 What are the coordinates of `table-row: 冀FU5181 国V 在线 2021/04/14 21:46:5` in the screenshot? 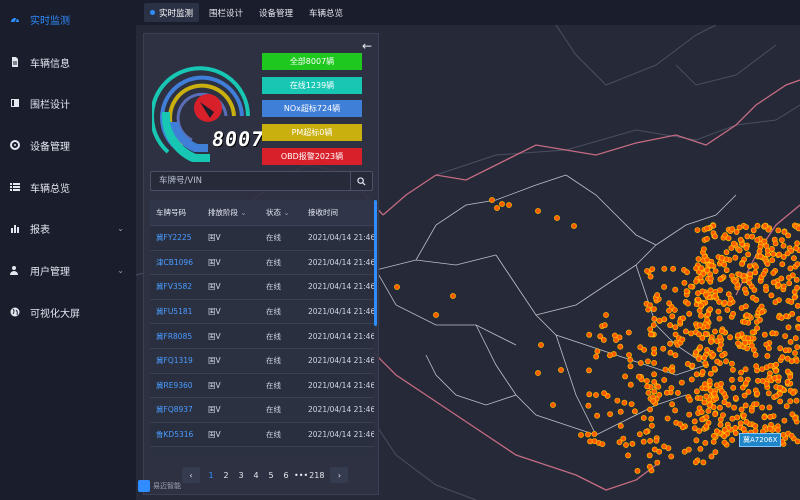 It's located at (262, 312).